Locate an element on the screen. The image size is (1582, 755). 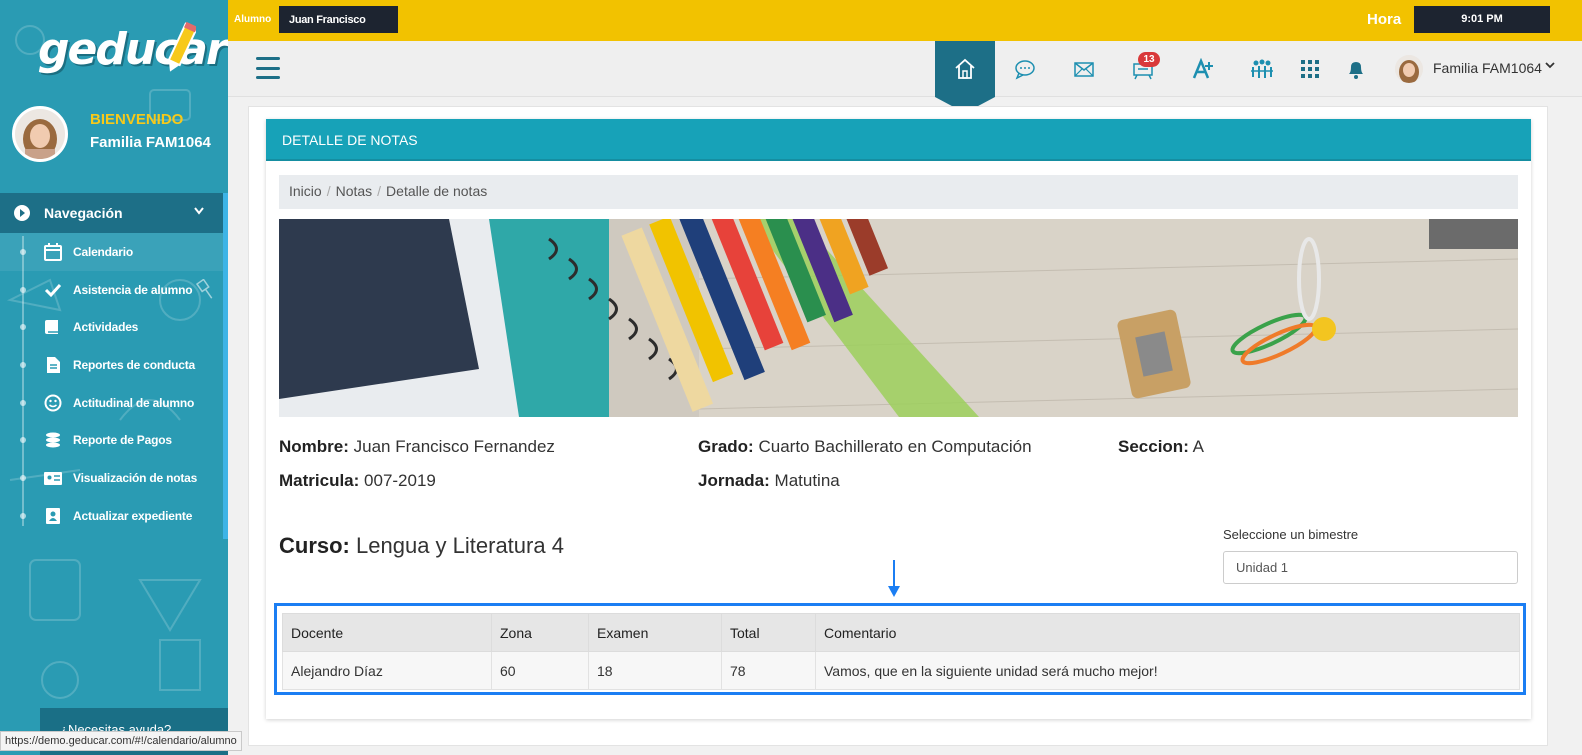
sidebar-item-label: Actualizar expediente is located at coordinates (133, 515).